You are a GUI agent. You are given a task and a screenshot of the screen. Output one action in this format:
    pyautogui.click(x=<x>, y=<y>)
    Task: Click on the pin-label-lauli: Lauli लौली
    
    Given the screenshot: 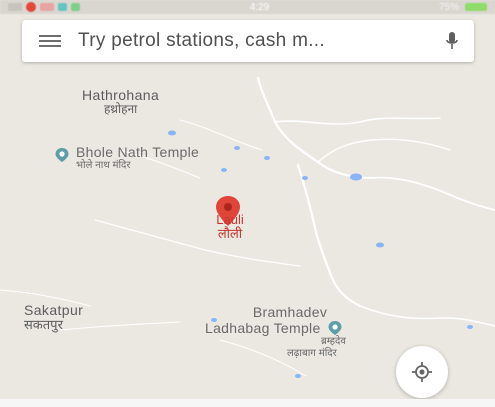 What is the action you would take?
    pyautogui.click(x=230, y=227)
    